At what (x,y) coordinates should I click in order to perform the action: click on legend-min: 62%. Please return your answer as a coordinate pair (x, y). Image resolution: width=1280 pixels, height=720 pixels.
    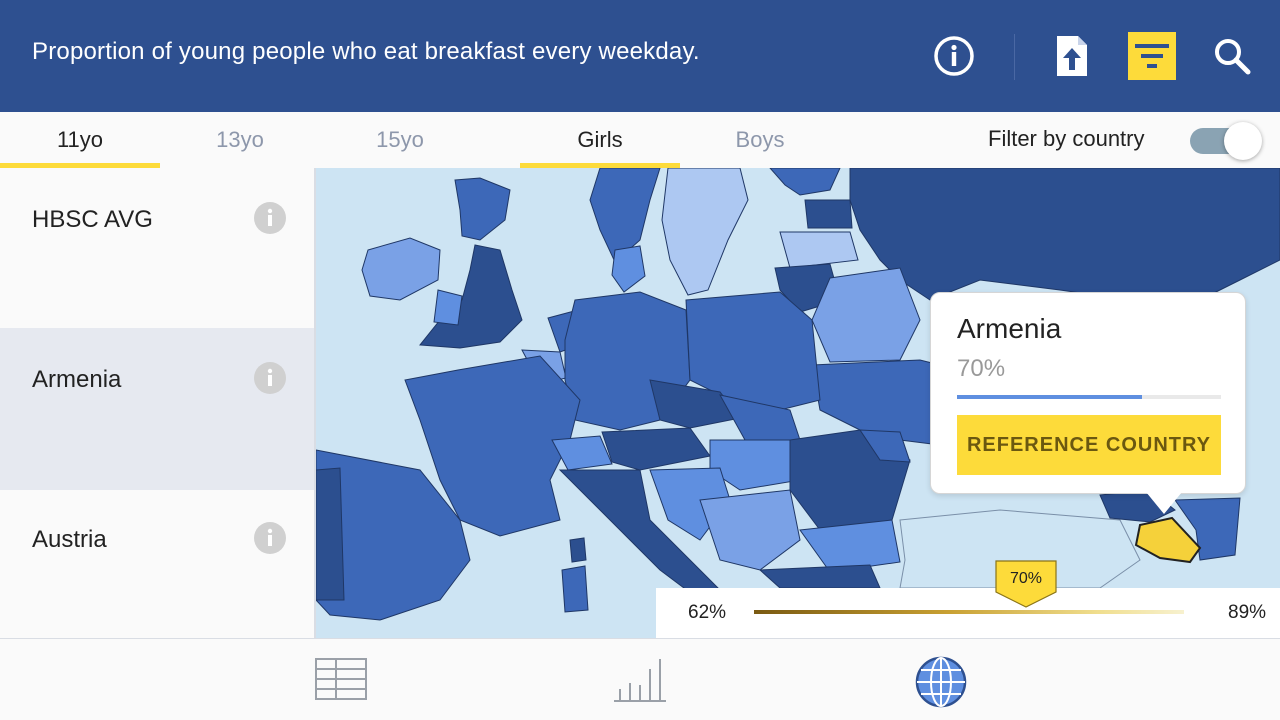
    Looking at the image, I should click on (707, 612).